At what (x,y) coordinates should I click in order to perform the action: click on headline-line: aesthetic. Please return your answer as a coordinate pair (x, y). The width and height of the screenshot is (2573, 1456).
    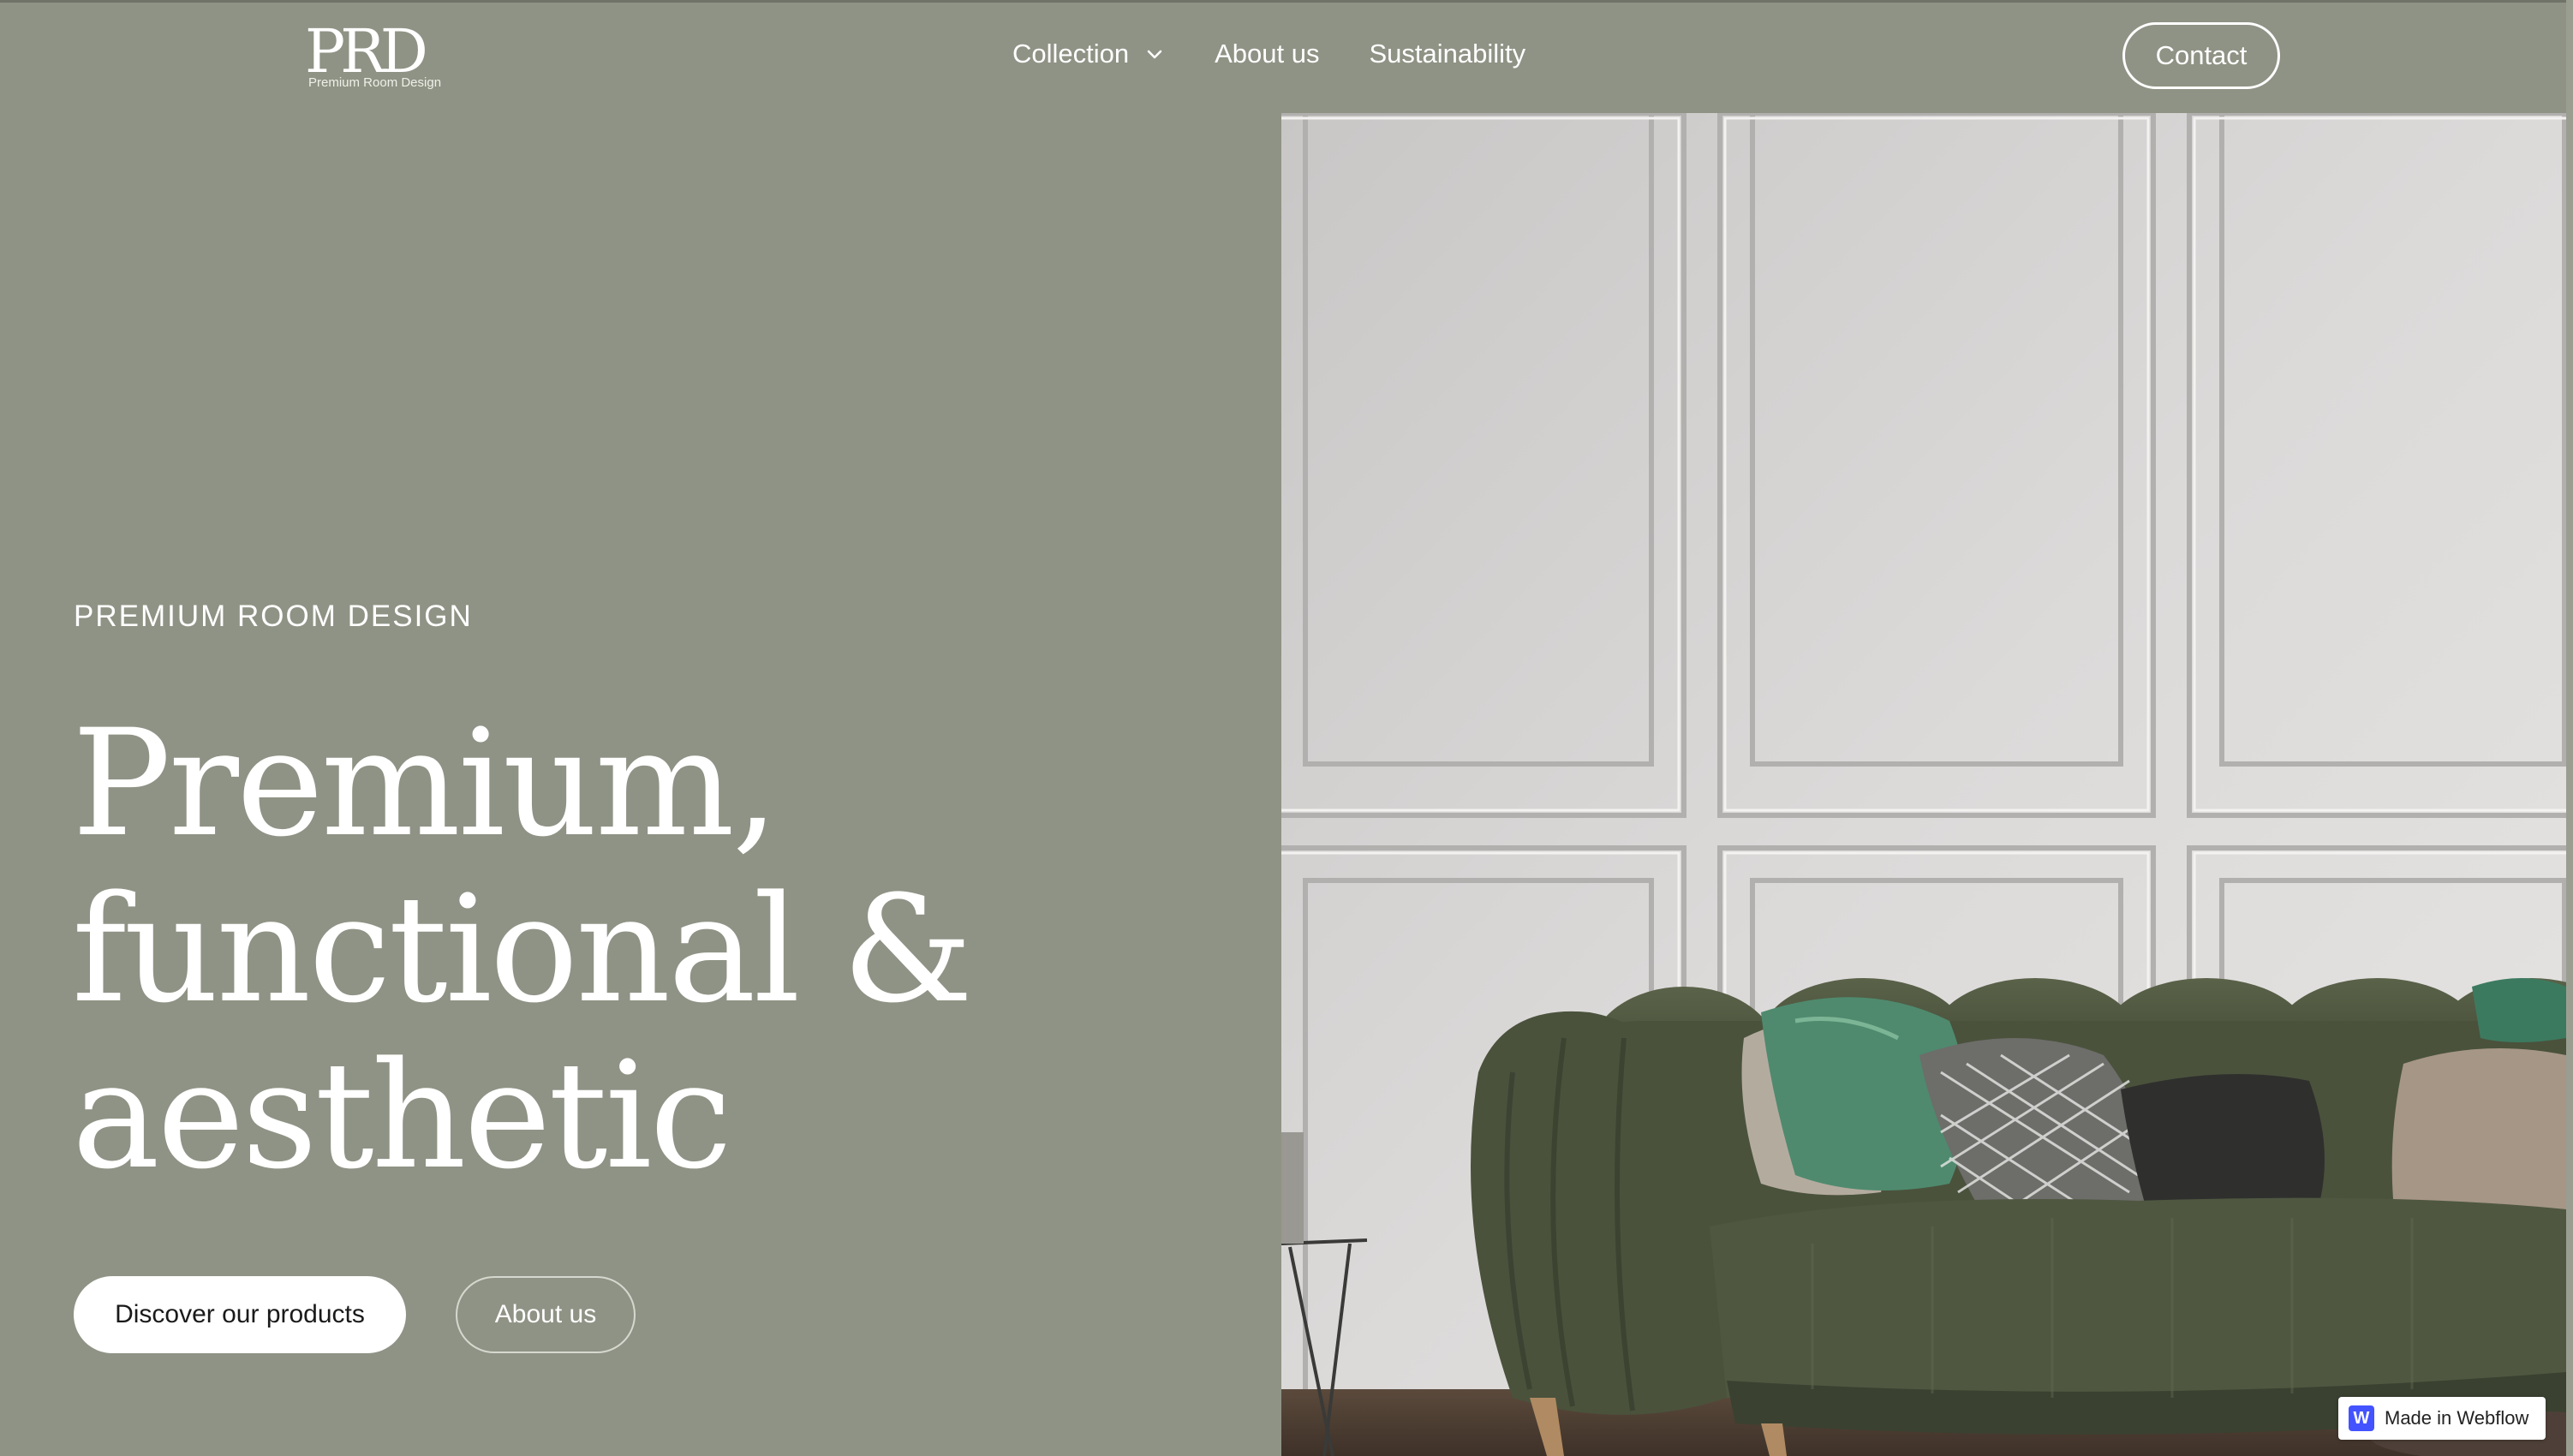
    Looking at the image, I should click on (402, 1115).